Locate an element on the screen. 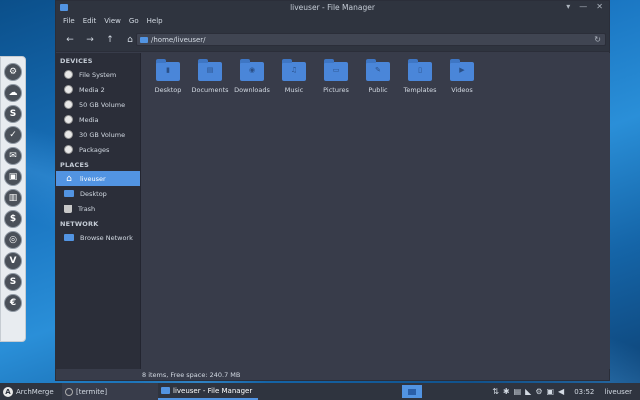 This screenshot has height=400, width=640. dock-app-icon: ▥ is located at coordinates (13, 198).